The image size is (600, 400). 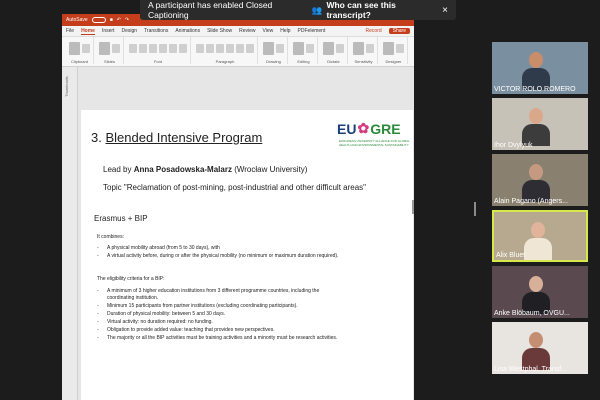 I want to click on participant-name: Ihor Dvylyuk, so click(x=513, y=145).